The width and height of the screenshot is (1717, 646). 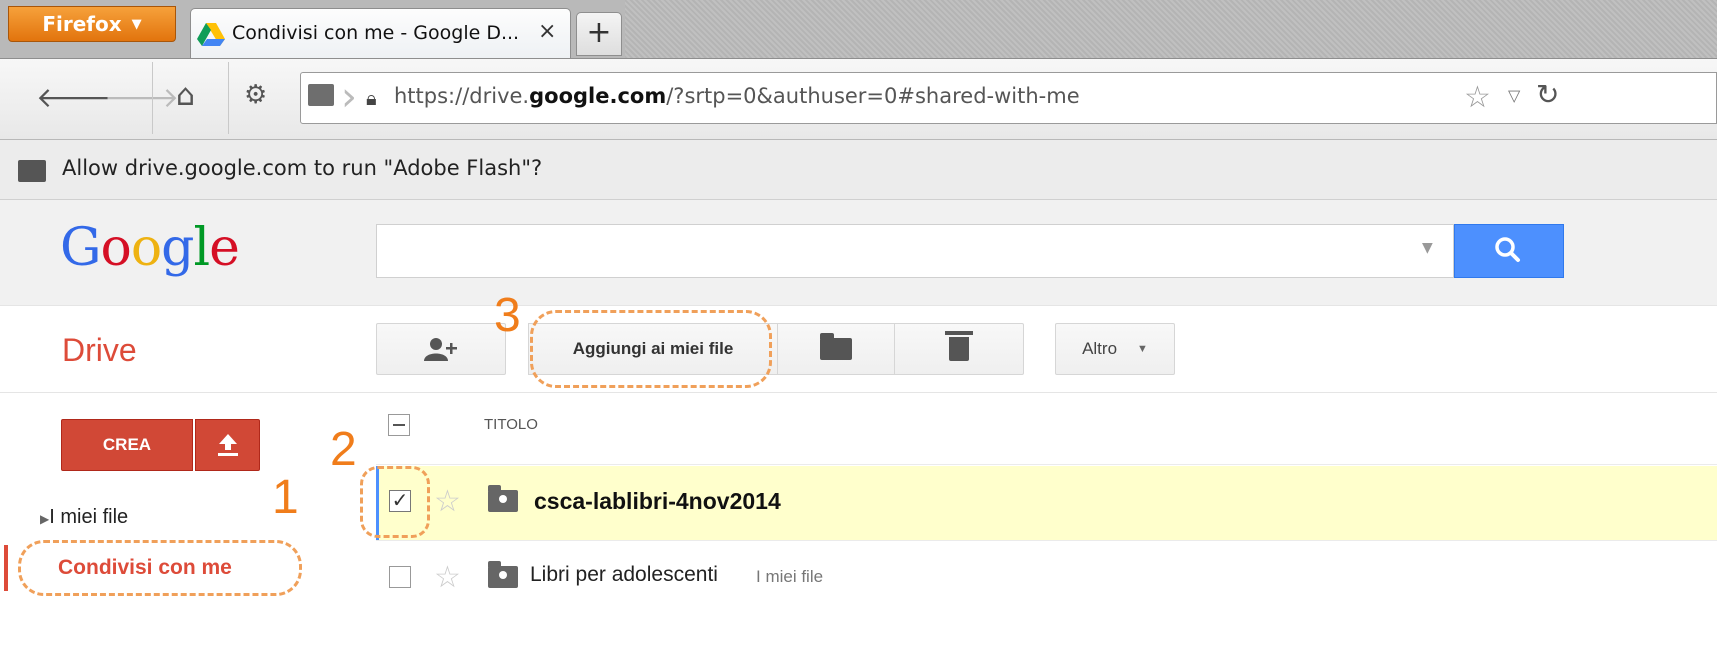 I want to click on add-person-icon, so click(x=440, y=349).